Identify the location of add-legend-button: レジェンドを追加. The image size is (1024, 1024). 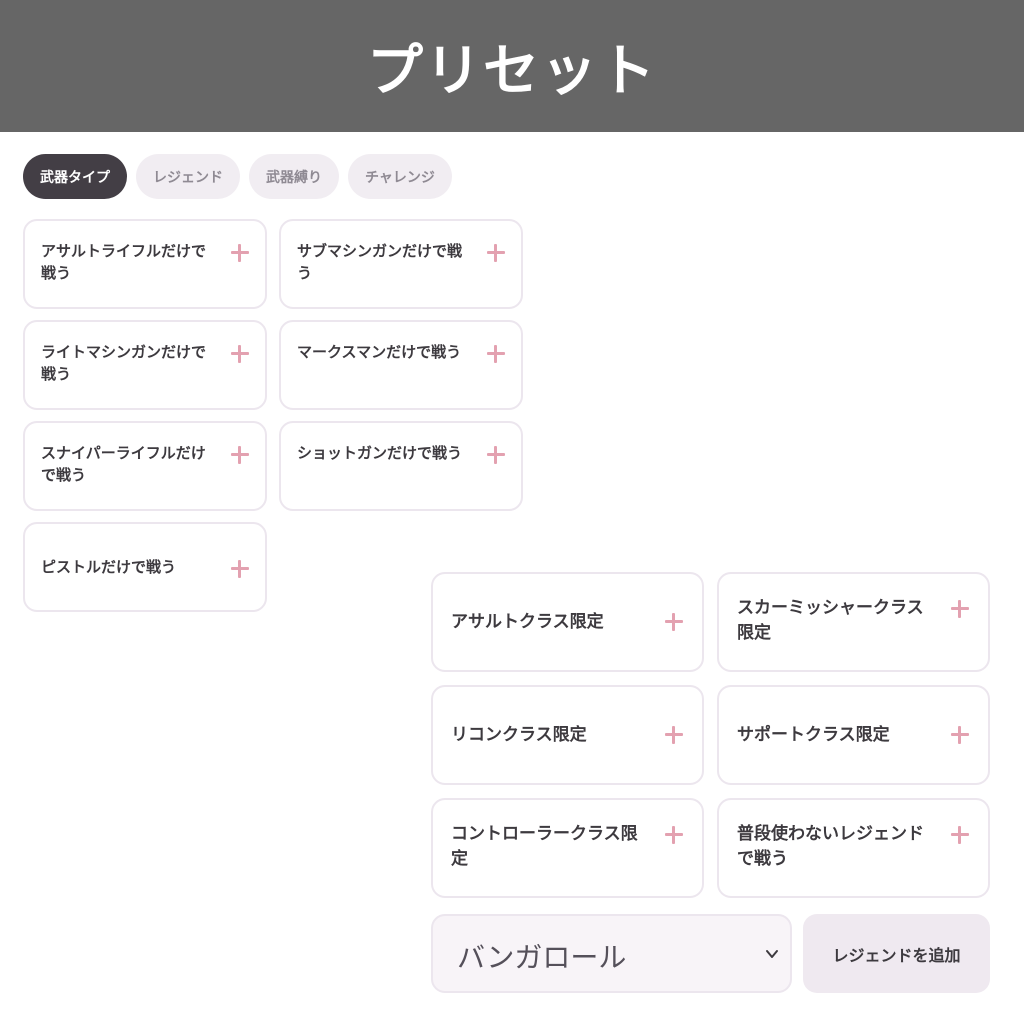
(896, 953).